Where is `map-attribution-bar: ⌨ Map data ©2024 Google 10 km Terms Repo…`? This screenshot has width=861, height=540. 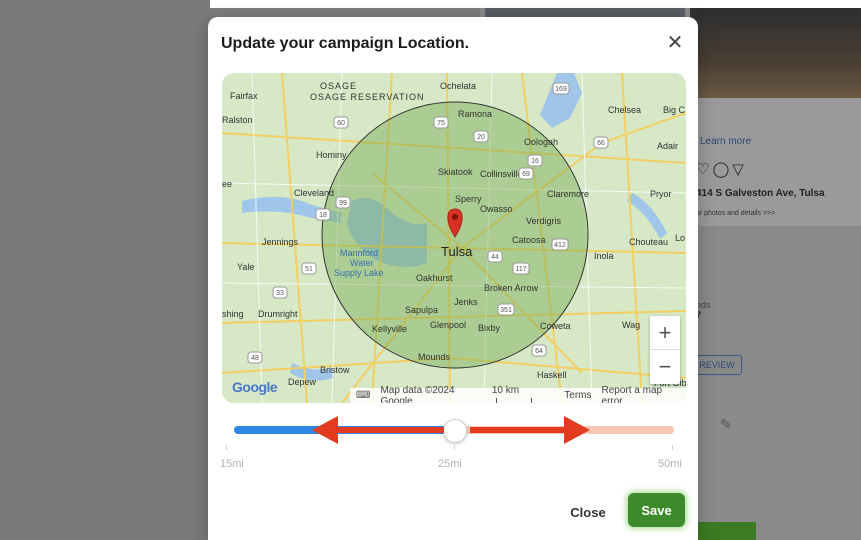 map-attribution-bar: ⌨ Map data ©2024 Google 10 km Terms Repo… is located at coordinates (518, 394).